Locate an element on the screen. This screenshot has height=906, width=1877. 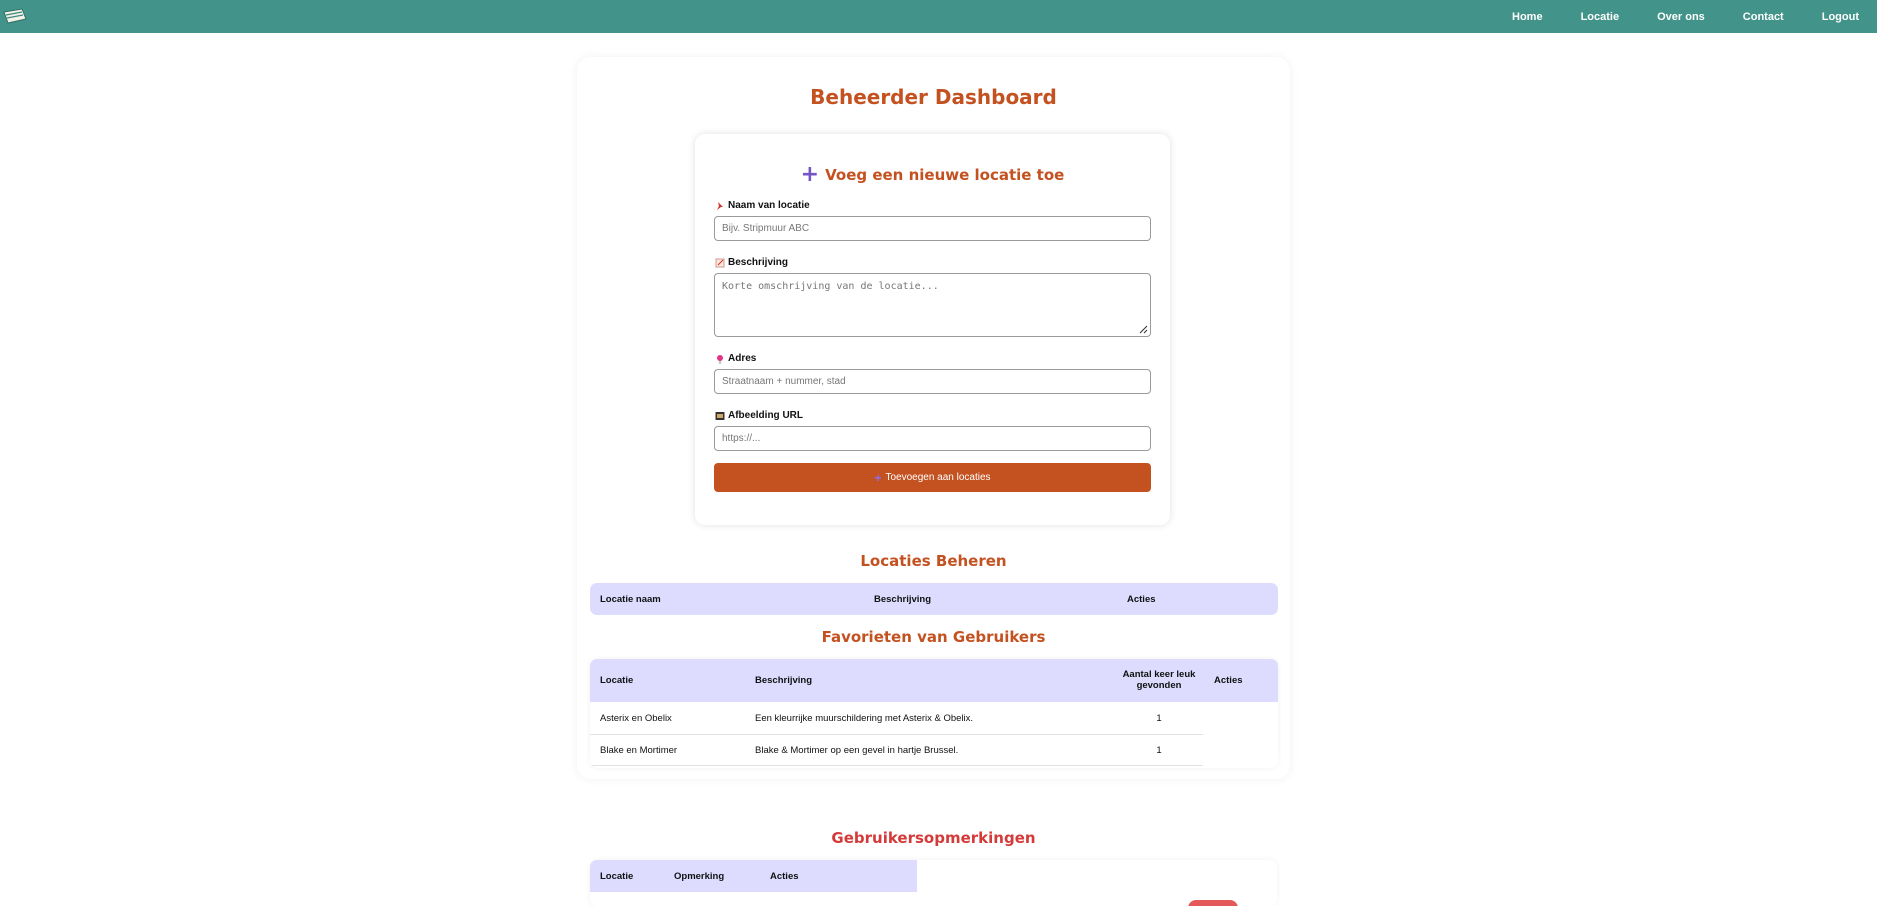
row-location: Blake en Mortimer is located at coordinates (639, 750).